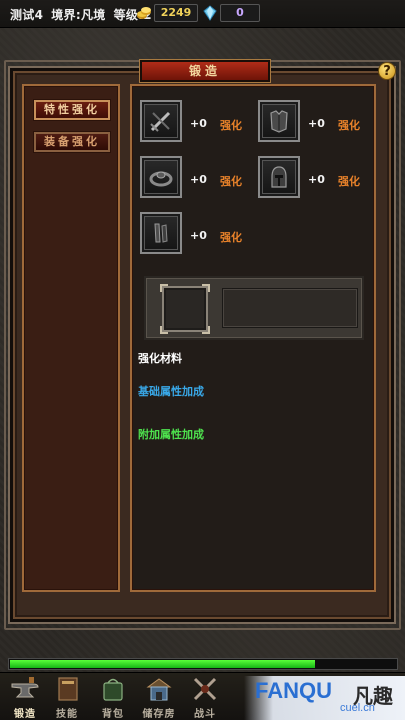 The width and height of the screenshot is (405, 720). I want to click on nav-storage: 储存房, so click(159, 696).